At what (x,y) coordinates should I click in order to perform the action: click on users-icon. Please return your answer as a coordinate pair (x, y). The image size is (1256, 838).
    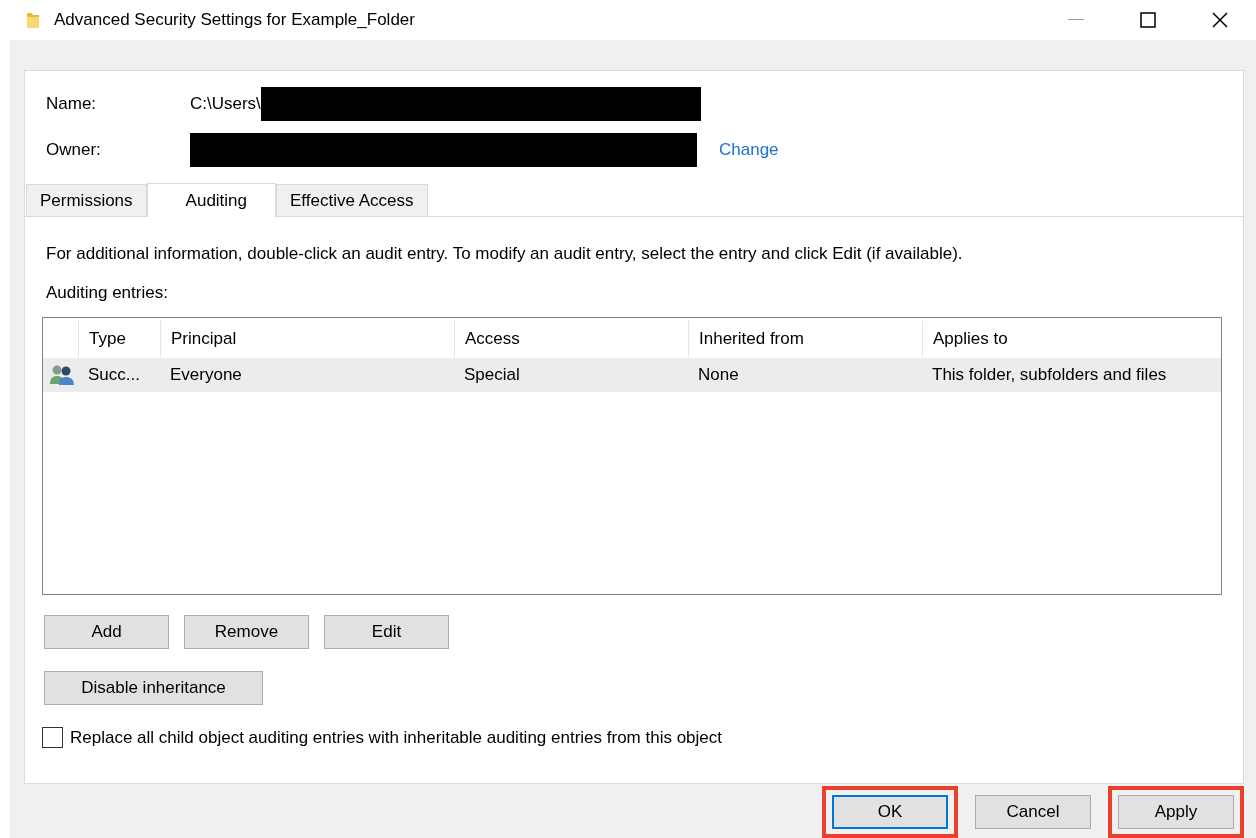
    Looking at the image, I should click on (62, 375).